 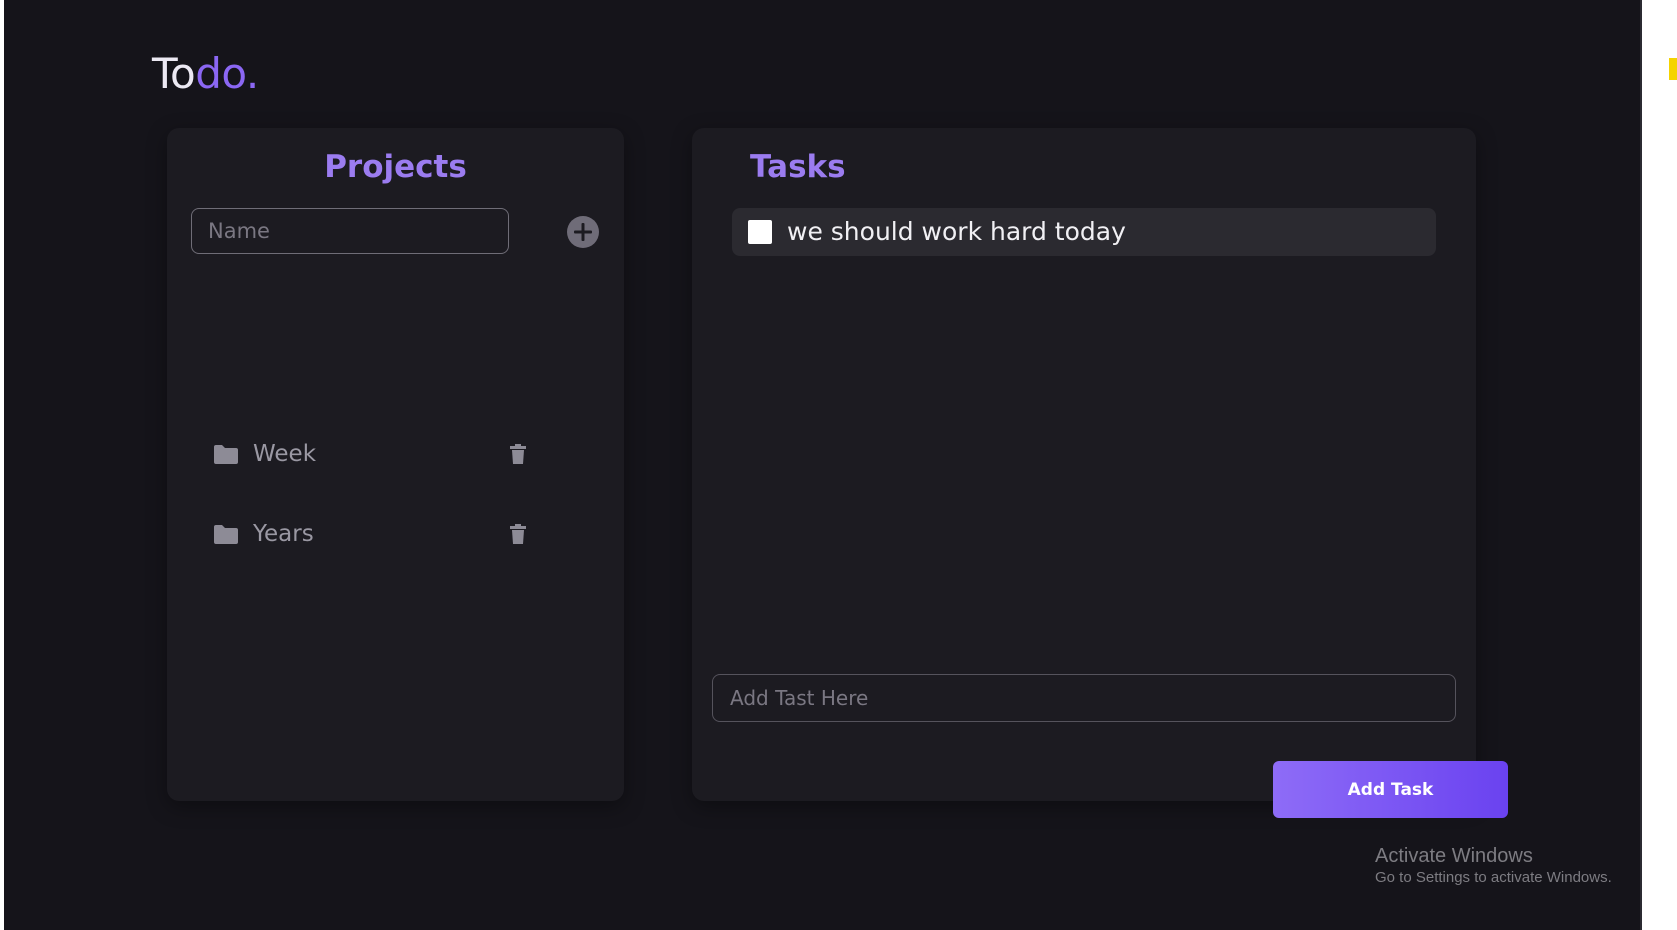 What do you see at coordinates (283, 534) in the screenshot?
I see `project-label: Years` at bounding box center [283, 534].